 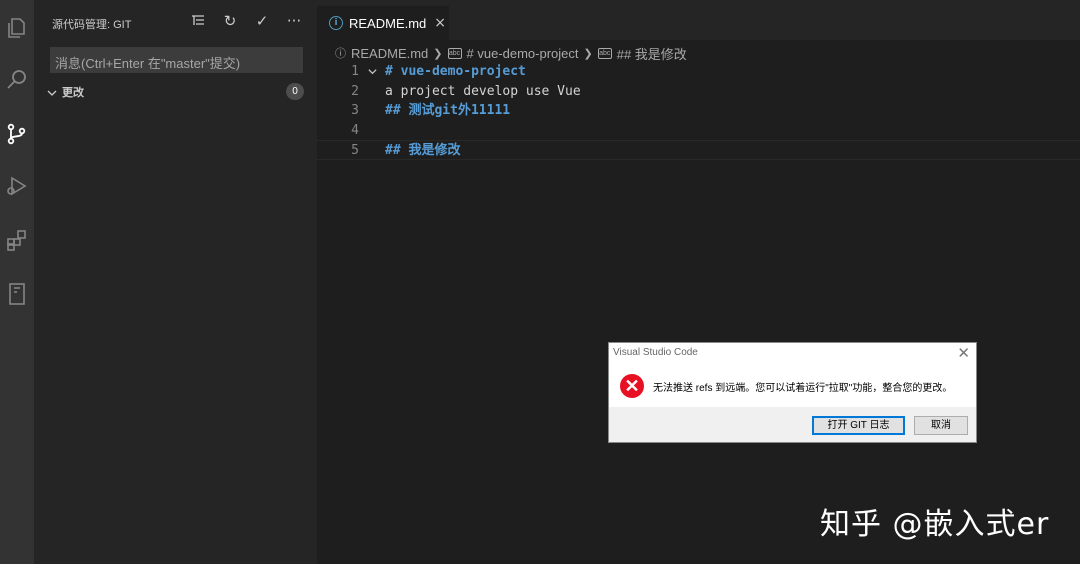 I want to click on sidebar-title: 源代码管理: GIT, so click(x=92, y=25).